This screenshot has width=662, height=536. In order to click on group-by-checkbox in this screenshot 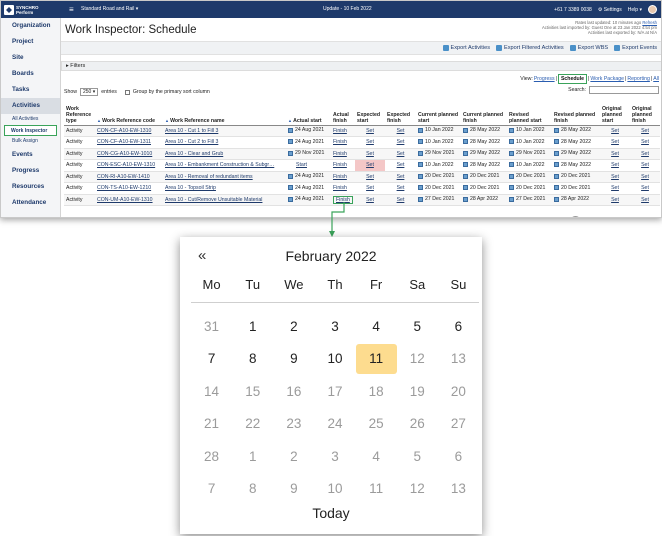, I will do `click(127, 92)`.